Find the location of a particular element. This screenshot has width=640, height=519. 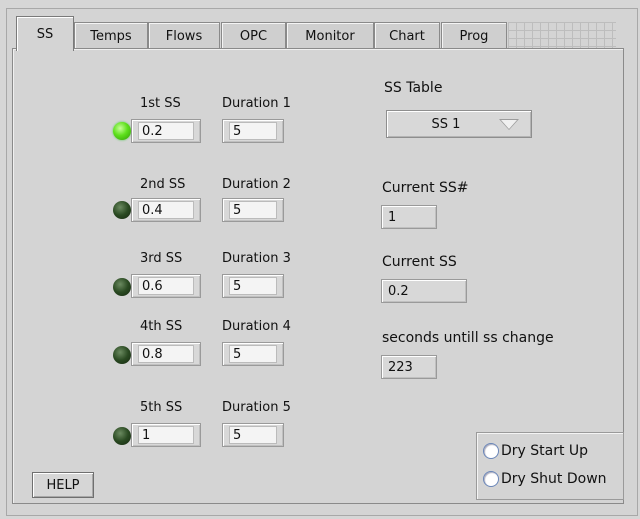

ss-value-field-2: 0.4 is located at coordinates (166, 210).